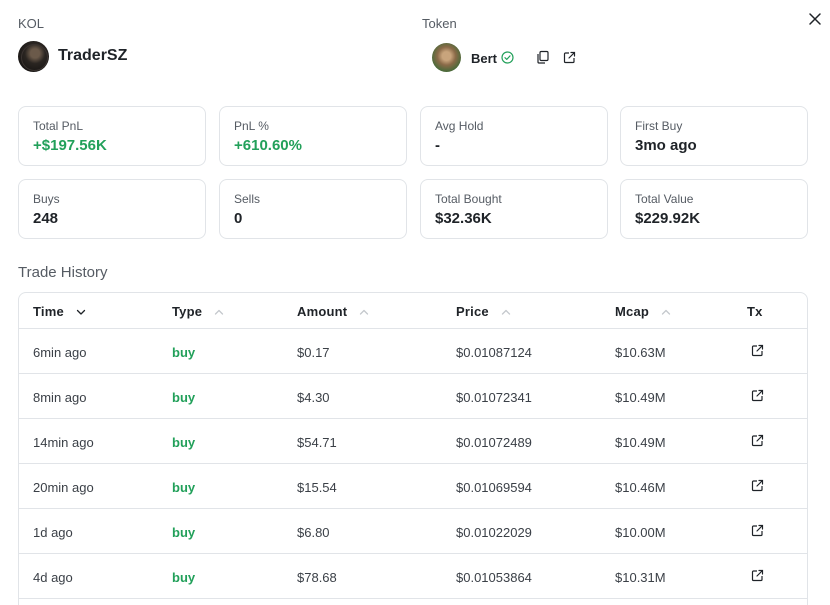 The image size is (830, 605). What do you see at coordinates (63, 442) in the screenshot?
I see `cell-time: 14min ago` at bounding box center [63, 442].